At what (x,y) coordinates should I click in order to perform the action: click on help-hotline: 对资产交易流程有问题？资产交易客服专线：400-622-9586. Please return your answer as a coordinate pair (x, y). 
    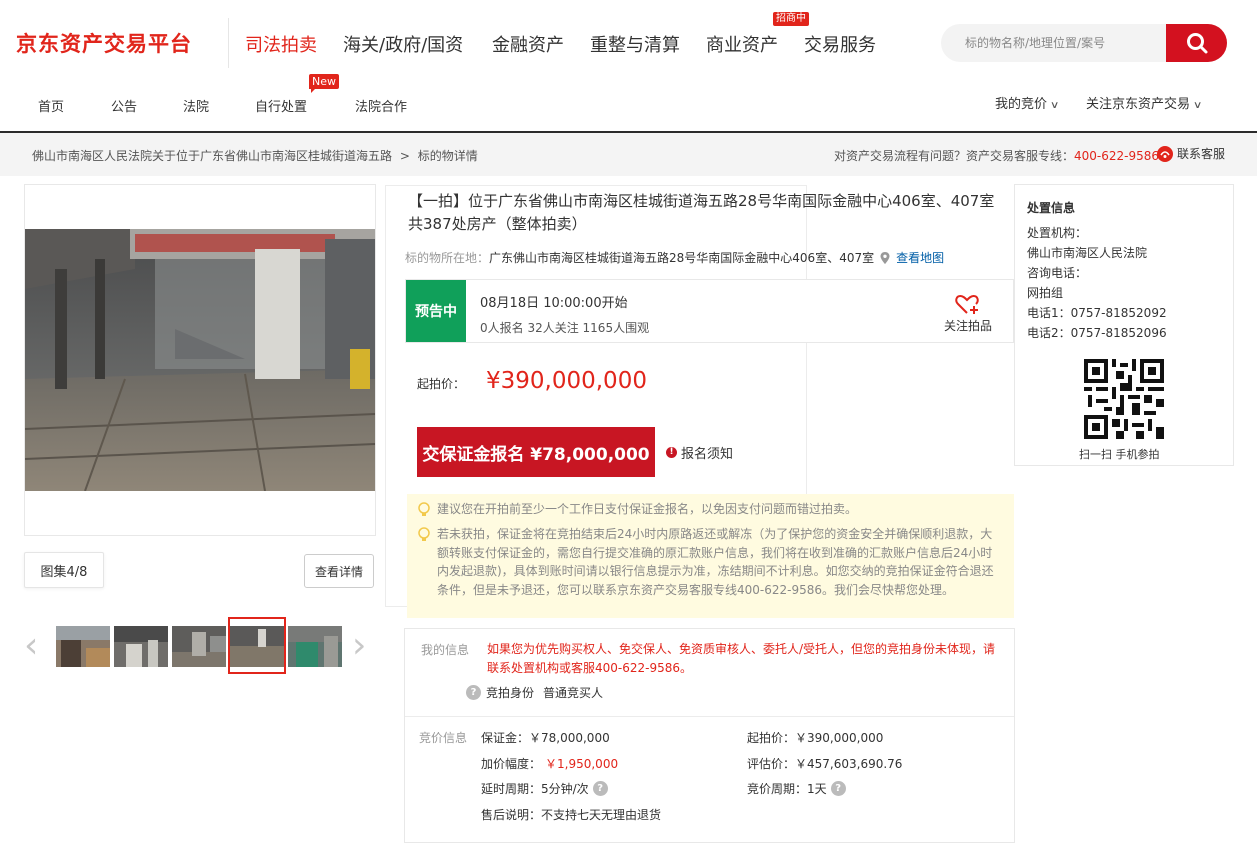
    Looking at the image, I should click on (996, 155).